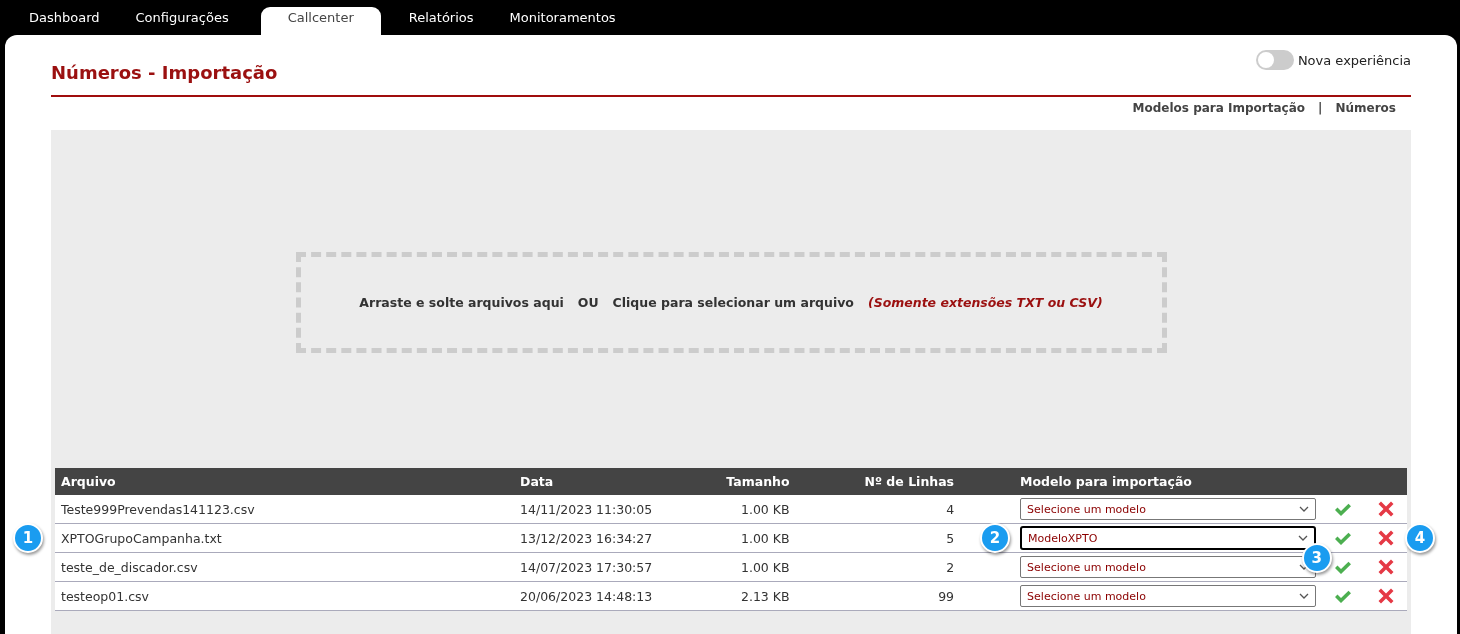 The height and width of the screenshot is (634, 1460). Describe the element at coordinates (758, 481) in the screenshot. I see `column-header: Tamanho` at that location.